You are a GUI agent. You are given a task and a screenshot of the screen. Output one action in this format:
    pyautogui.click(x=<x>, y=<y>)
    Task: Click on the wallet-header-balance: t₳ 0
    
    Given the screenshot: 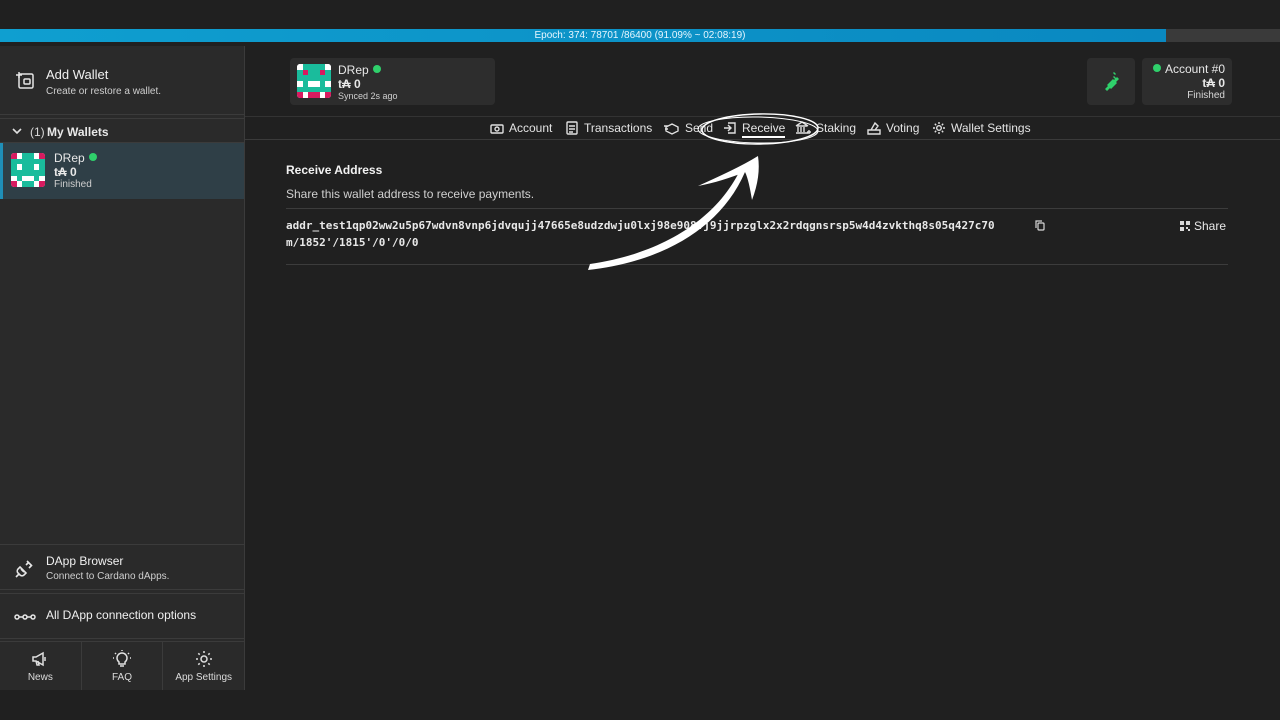 What is the action you would take?
    pyautogui.click(x=349, y=84)
    